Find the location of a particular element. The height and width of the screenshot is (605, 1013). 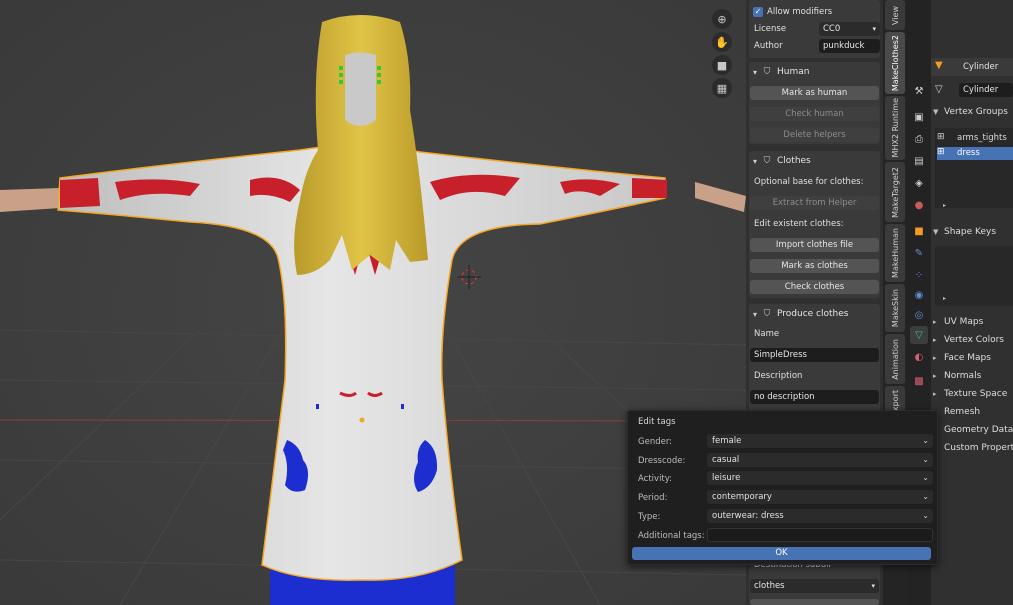

list-item: ⊞ arms_tights is located at coordinates (975, 138).